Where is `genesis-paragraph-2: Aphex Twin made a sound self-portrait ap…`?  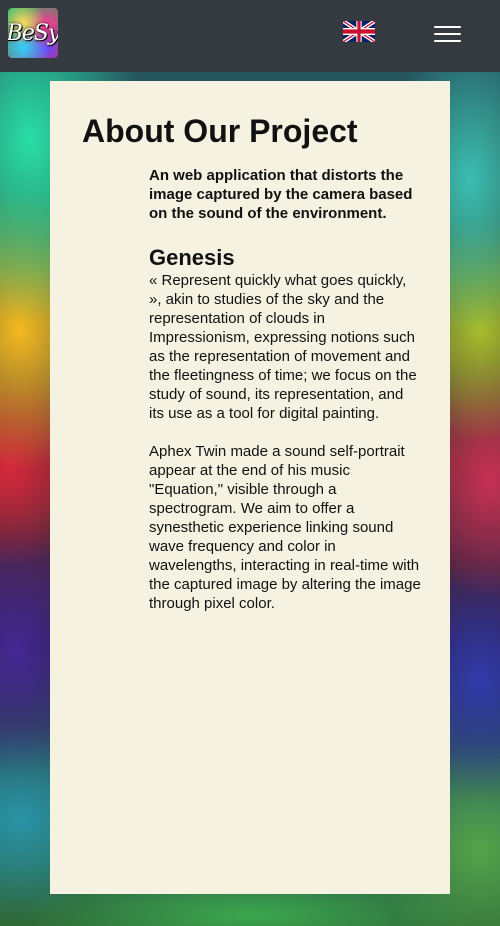 genesis-paragraph-2: Aphex Twin made a sound self-portrait ap… is located at coordinates (285, 527).